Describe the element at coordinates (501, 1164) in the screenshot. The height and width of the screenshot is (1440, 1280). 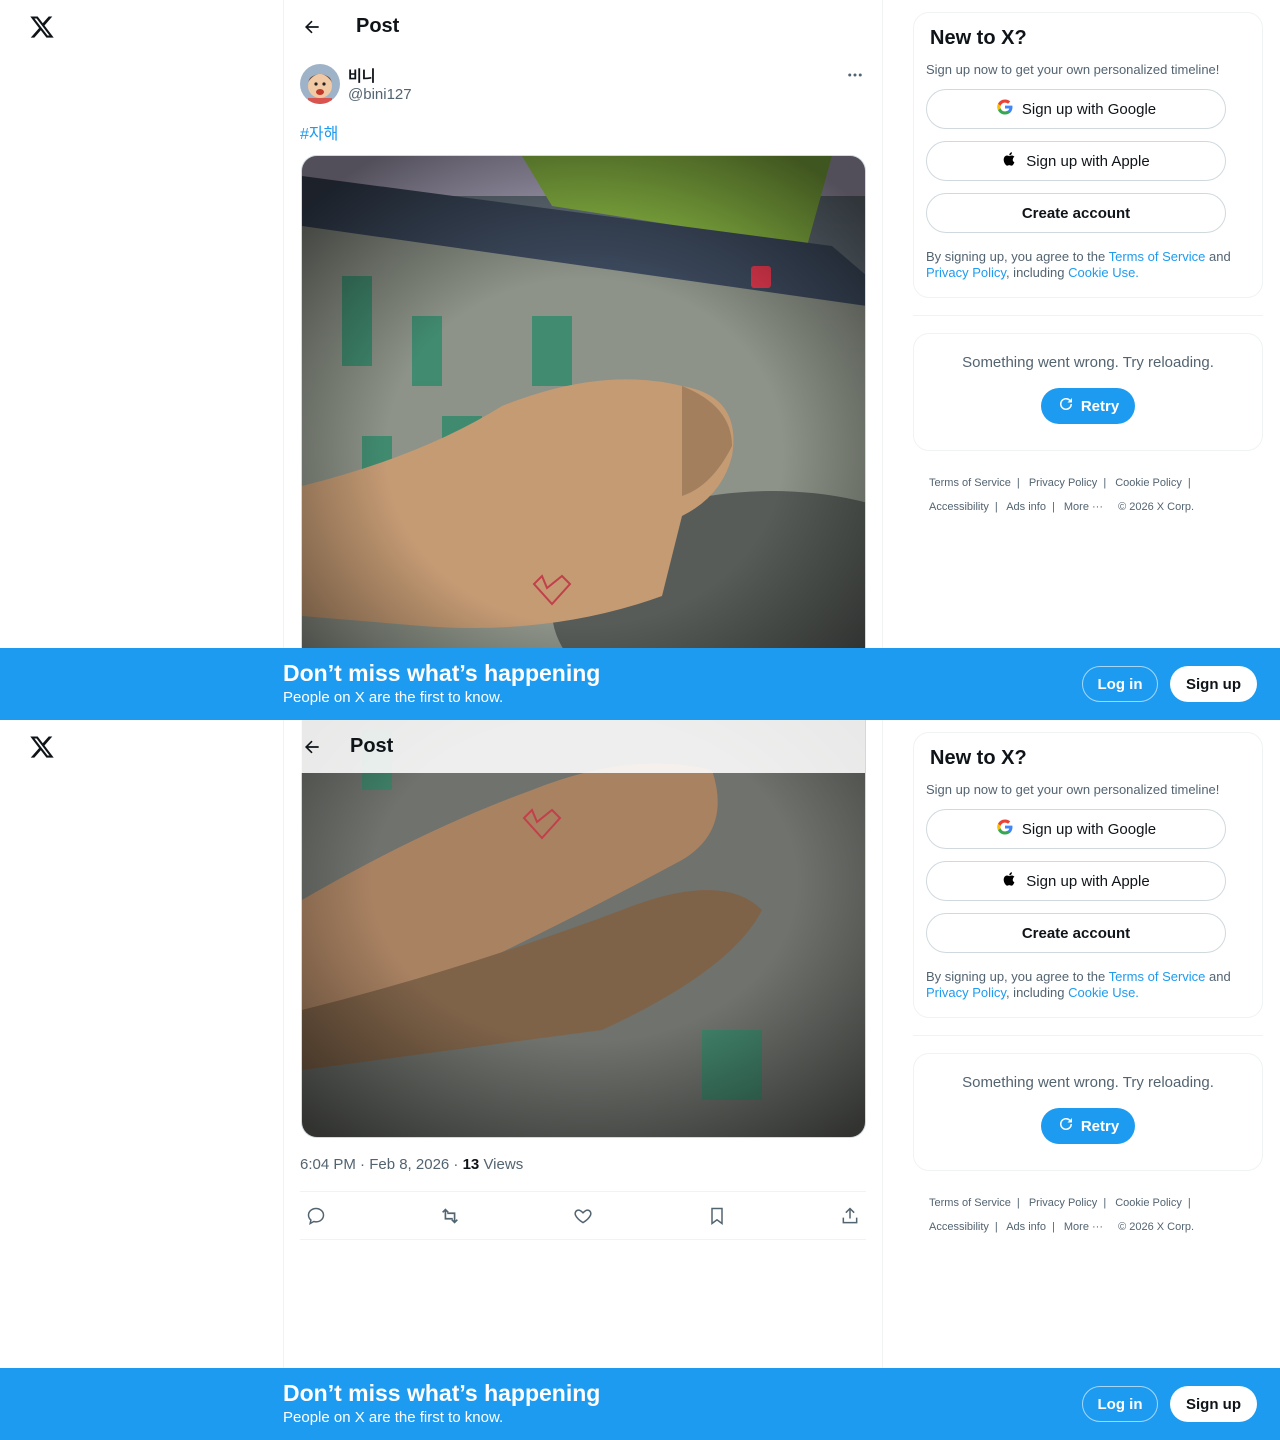
I see `views-label: Views` at that location.